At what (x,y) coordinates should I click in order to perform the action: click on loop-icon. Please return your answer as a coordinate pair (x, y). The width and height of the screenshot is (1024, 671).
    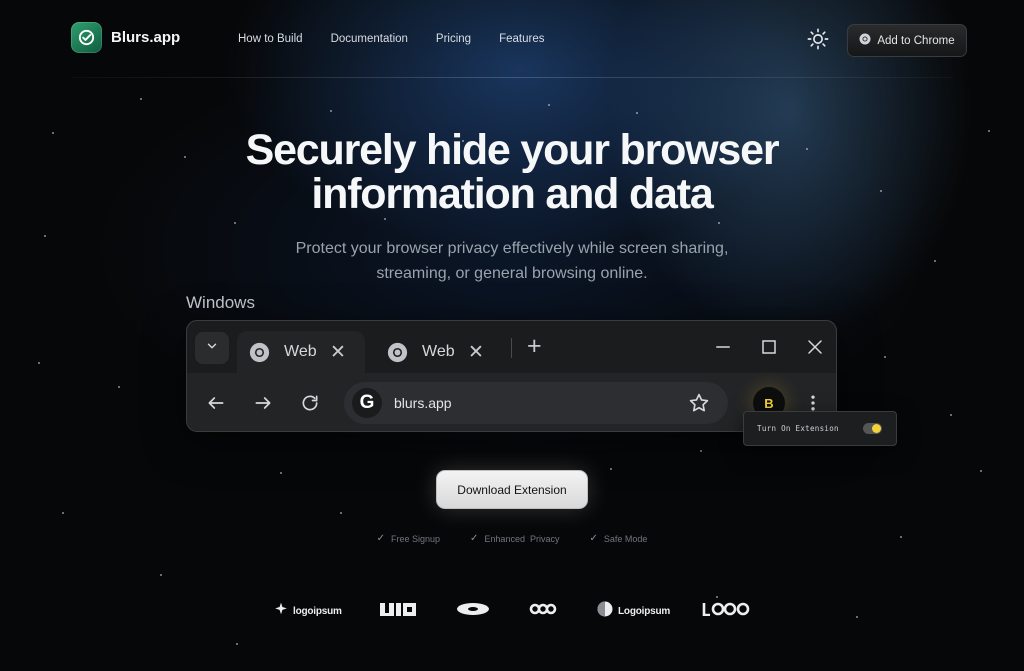
    Looking at the image, I should click on (726, 611).